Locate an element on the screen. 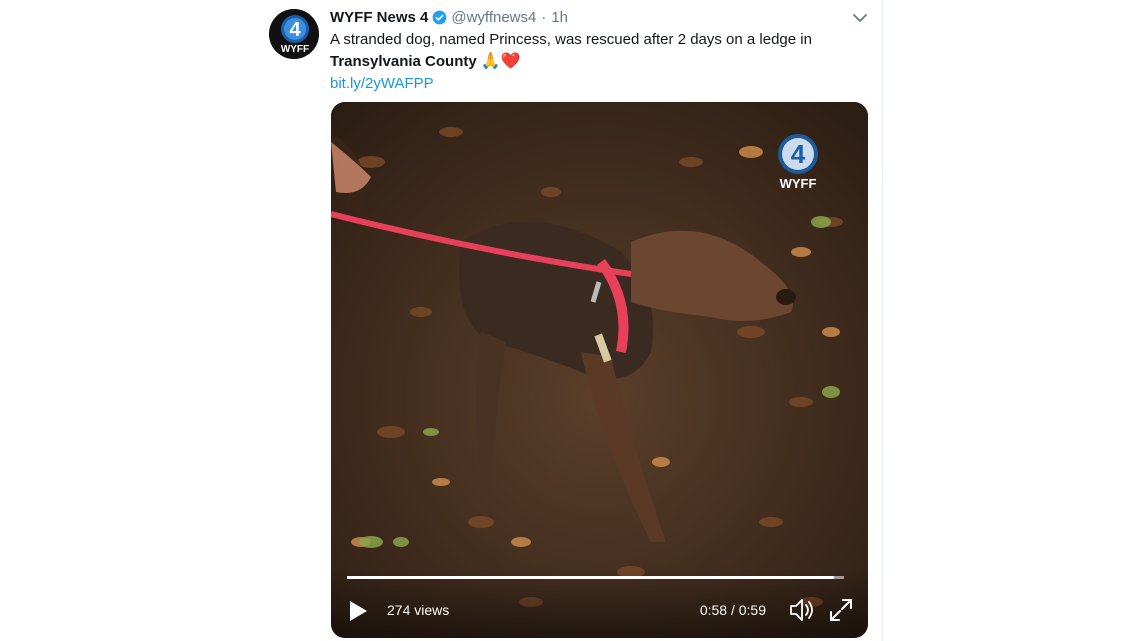  progress-bar is located at coordinates (595, 577).